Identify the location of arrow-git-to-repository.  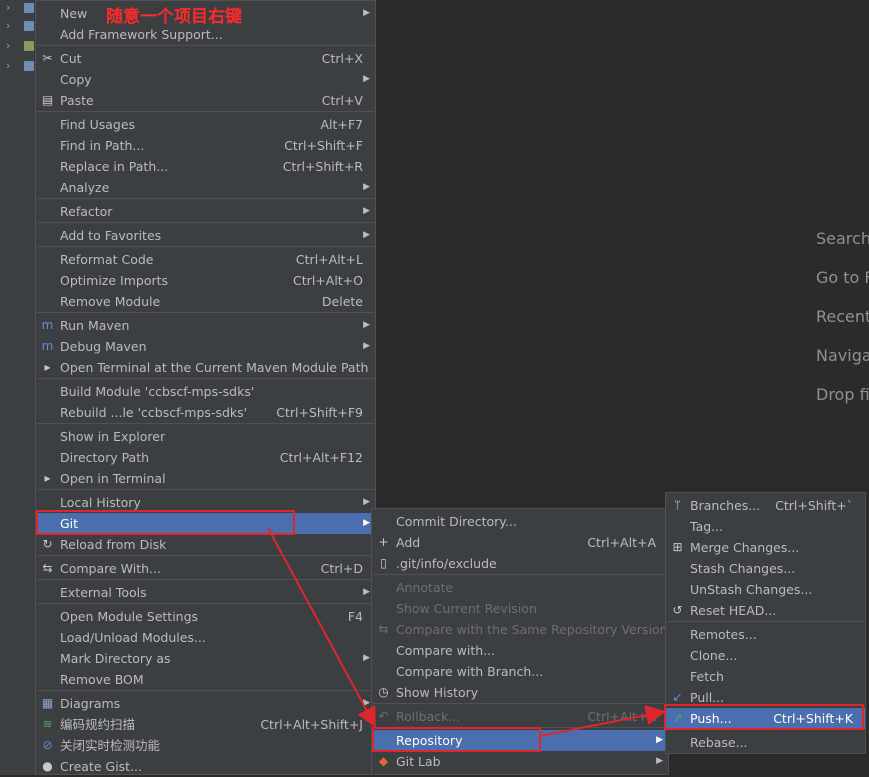
(321, 627).